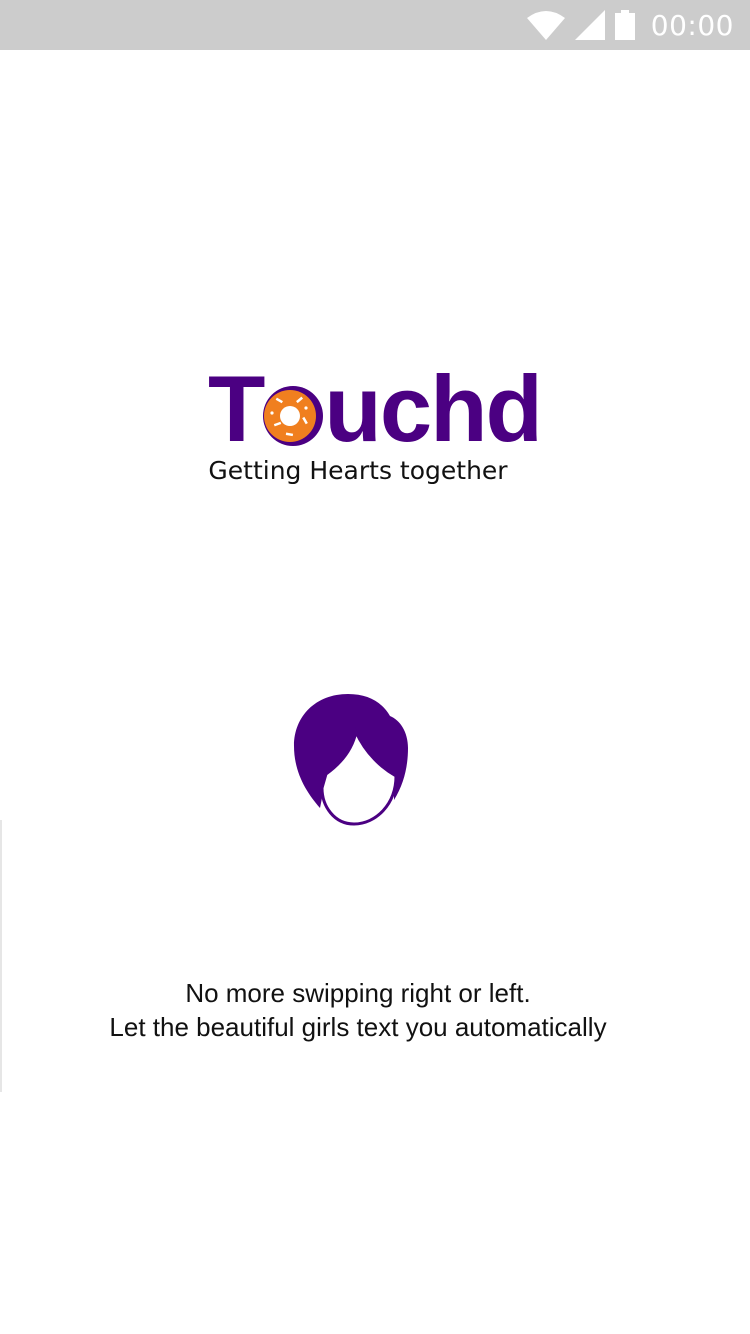  What do you see at coordinates (624, 25) in the screenshot?
I see `battery-icon` at bounding box center [624, 25].